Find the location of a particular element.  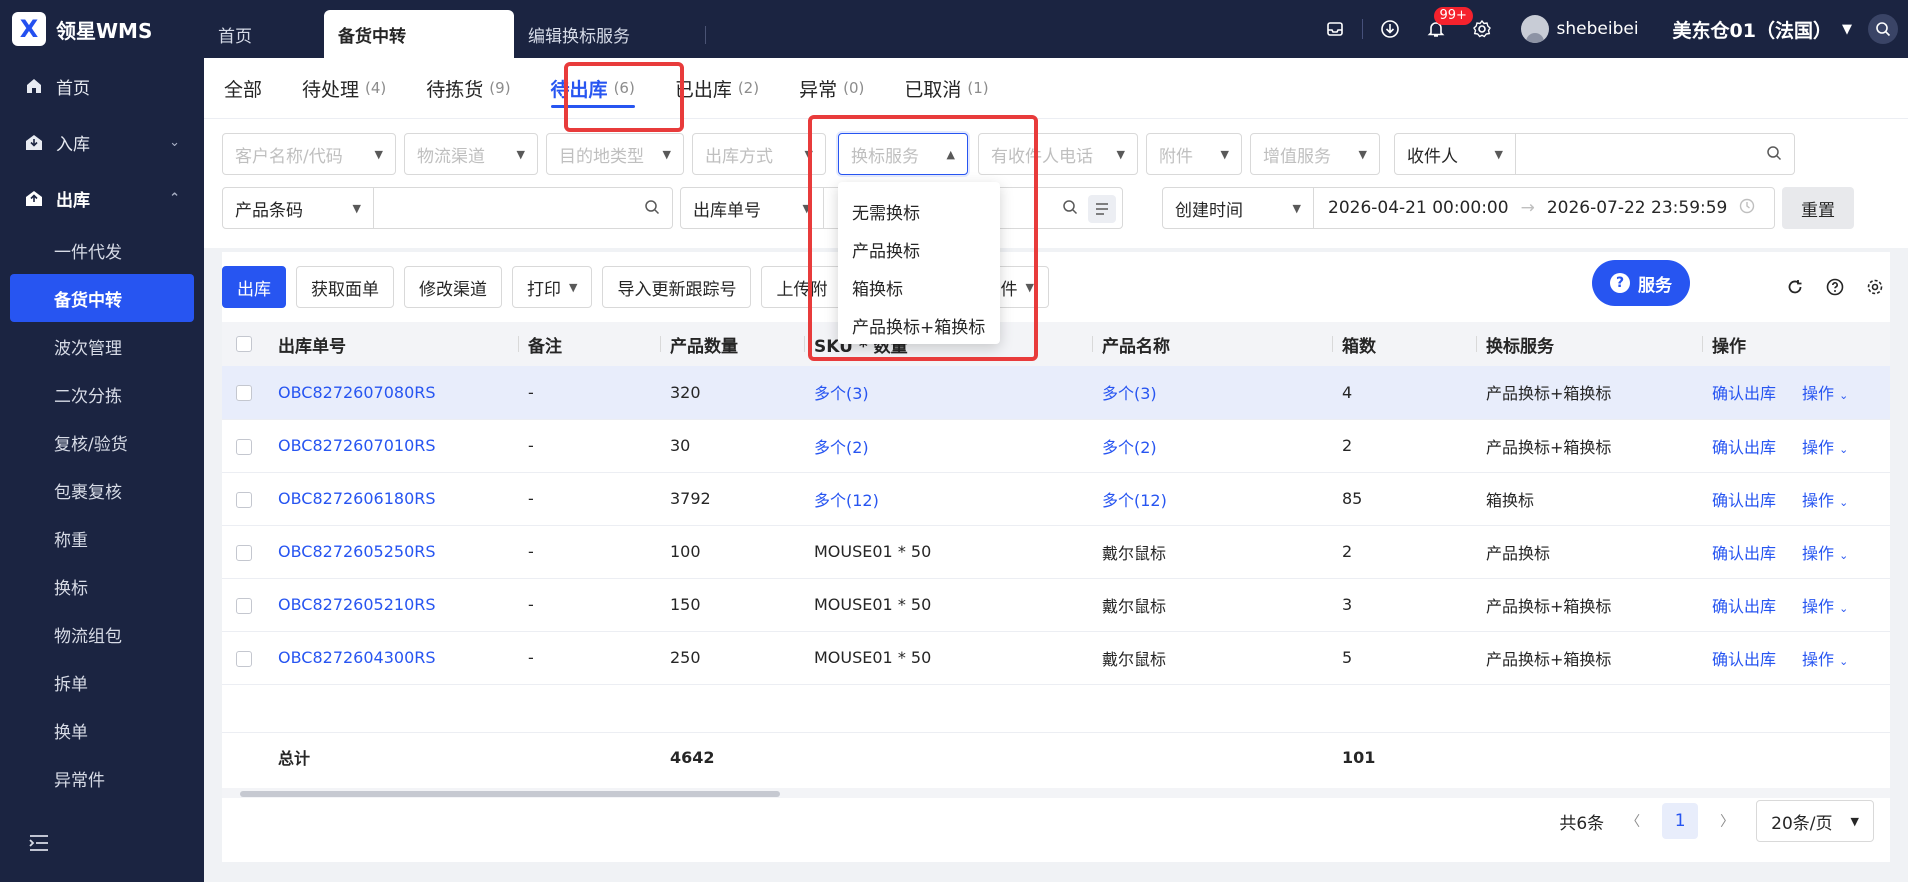

product-name-cell: 多个(2) is located at coordinates (1212, 446).